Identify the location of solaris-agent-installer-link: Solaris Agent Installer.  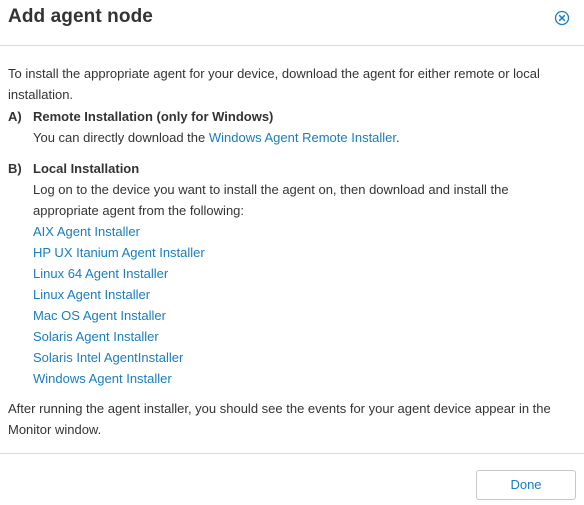
(96, 336).